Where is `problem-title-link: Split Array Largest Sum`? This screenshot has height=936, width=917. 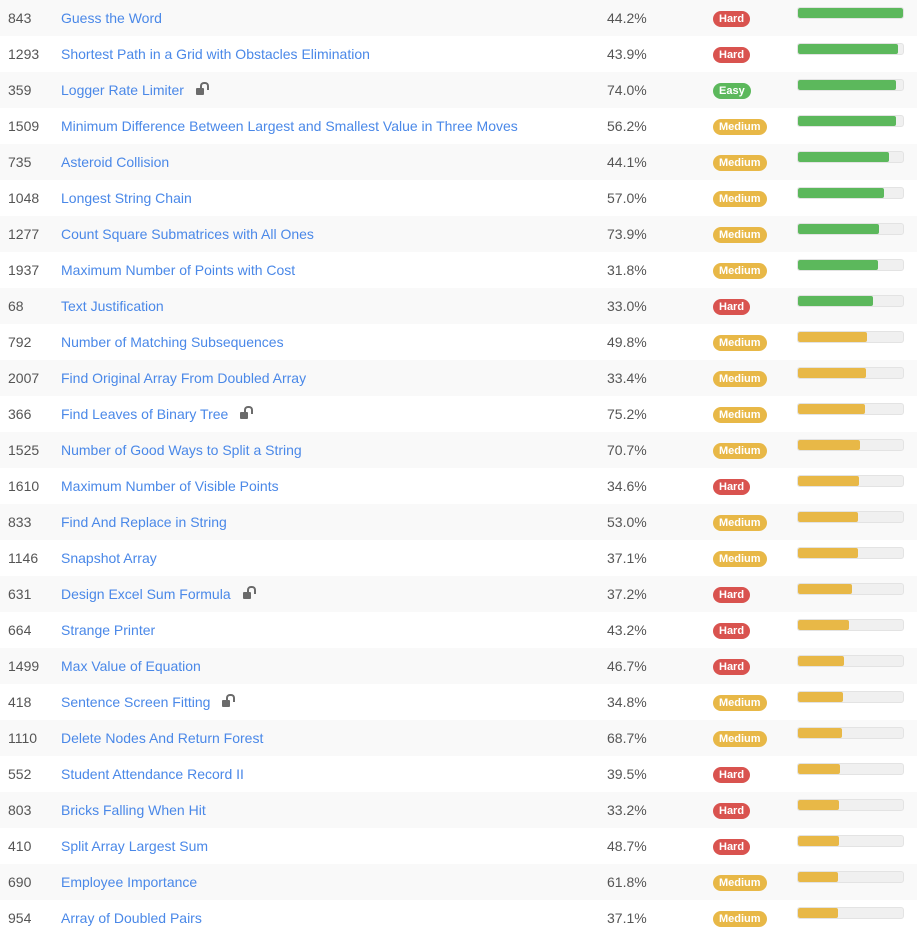 problem-title-link: Split Array Largest Sum is located at coordinates (134, 846).